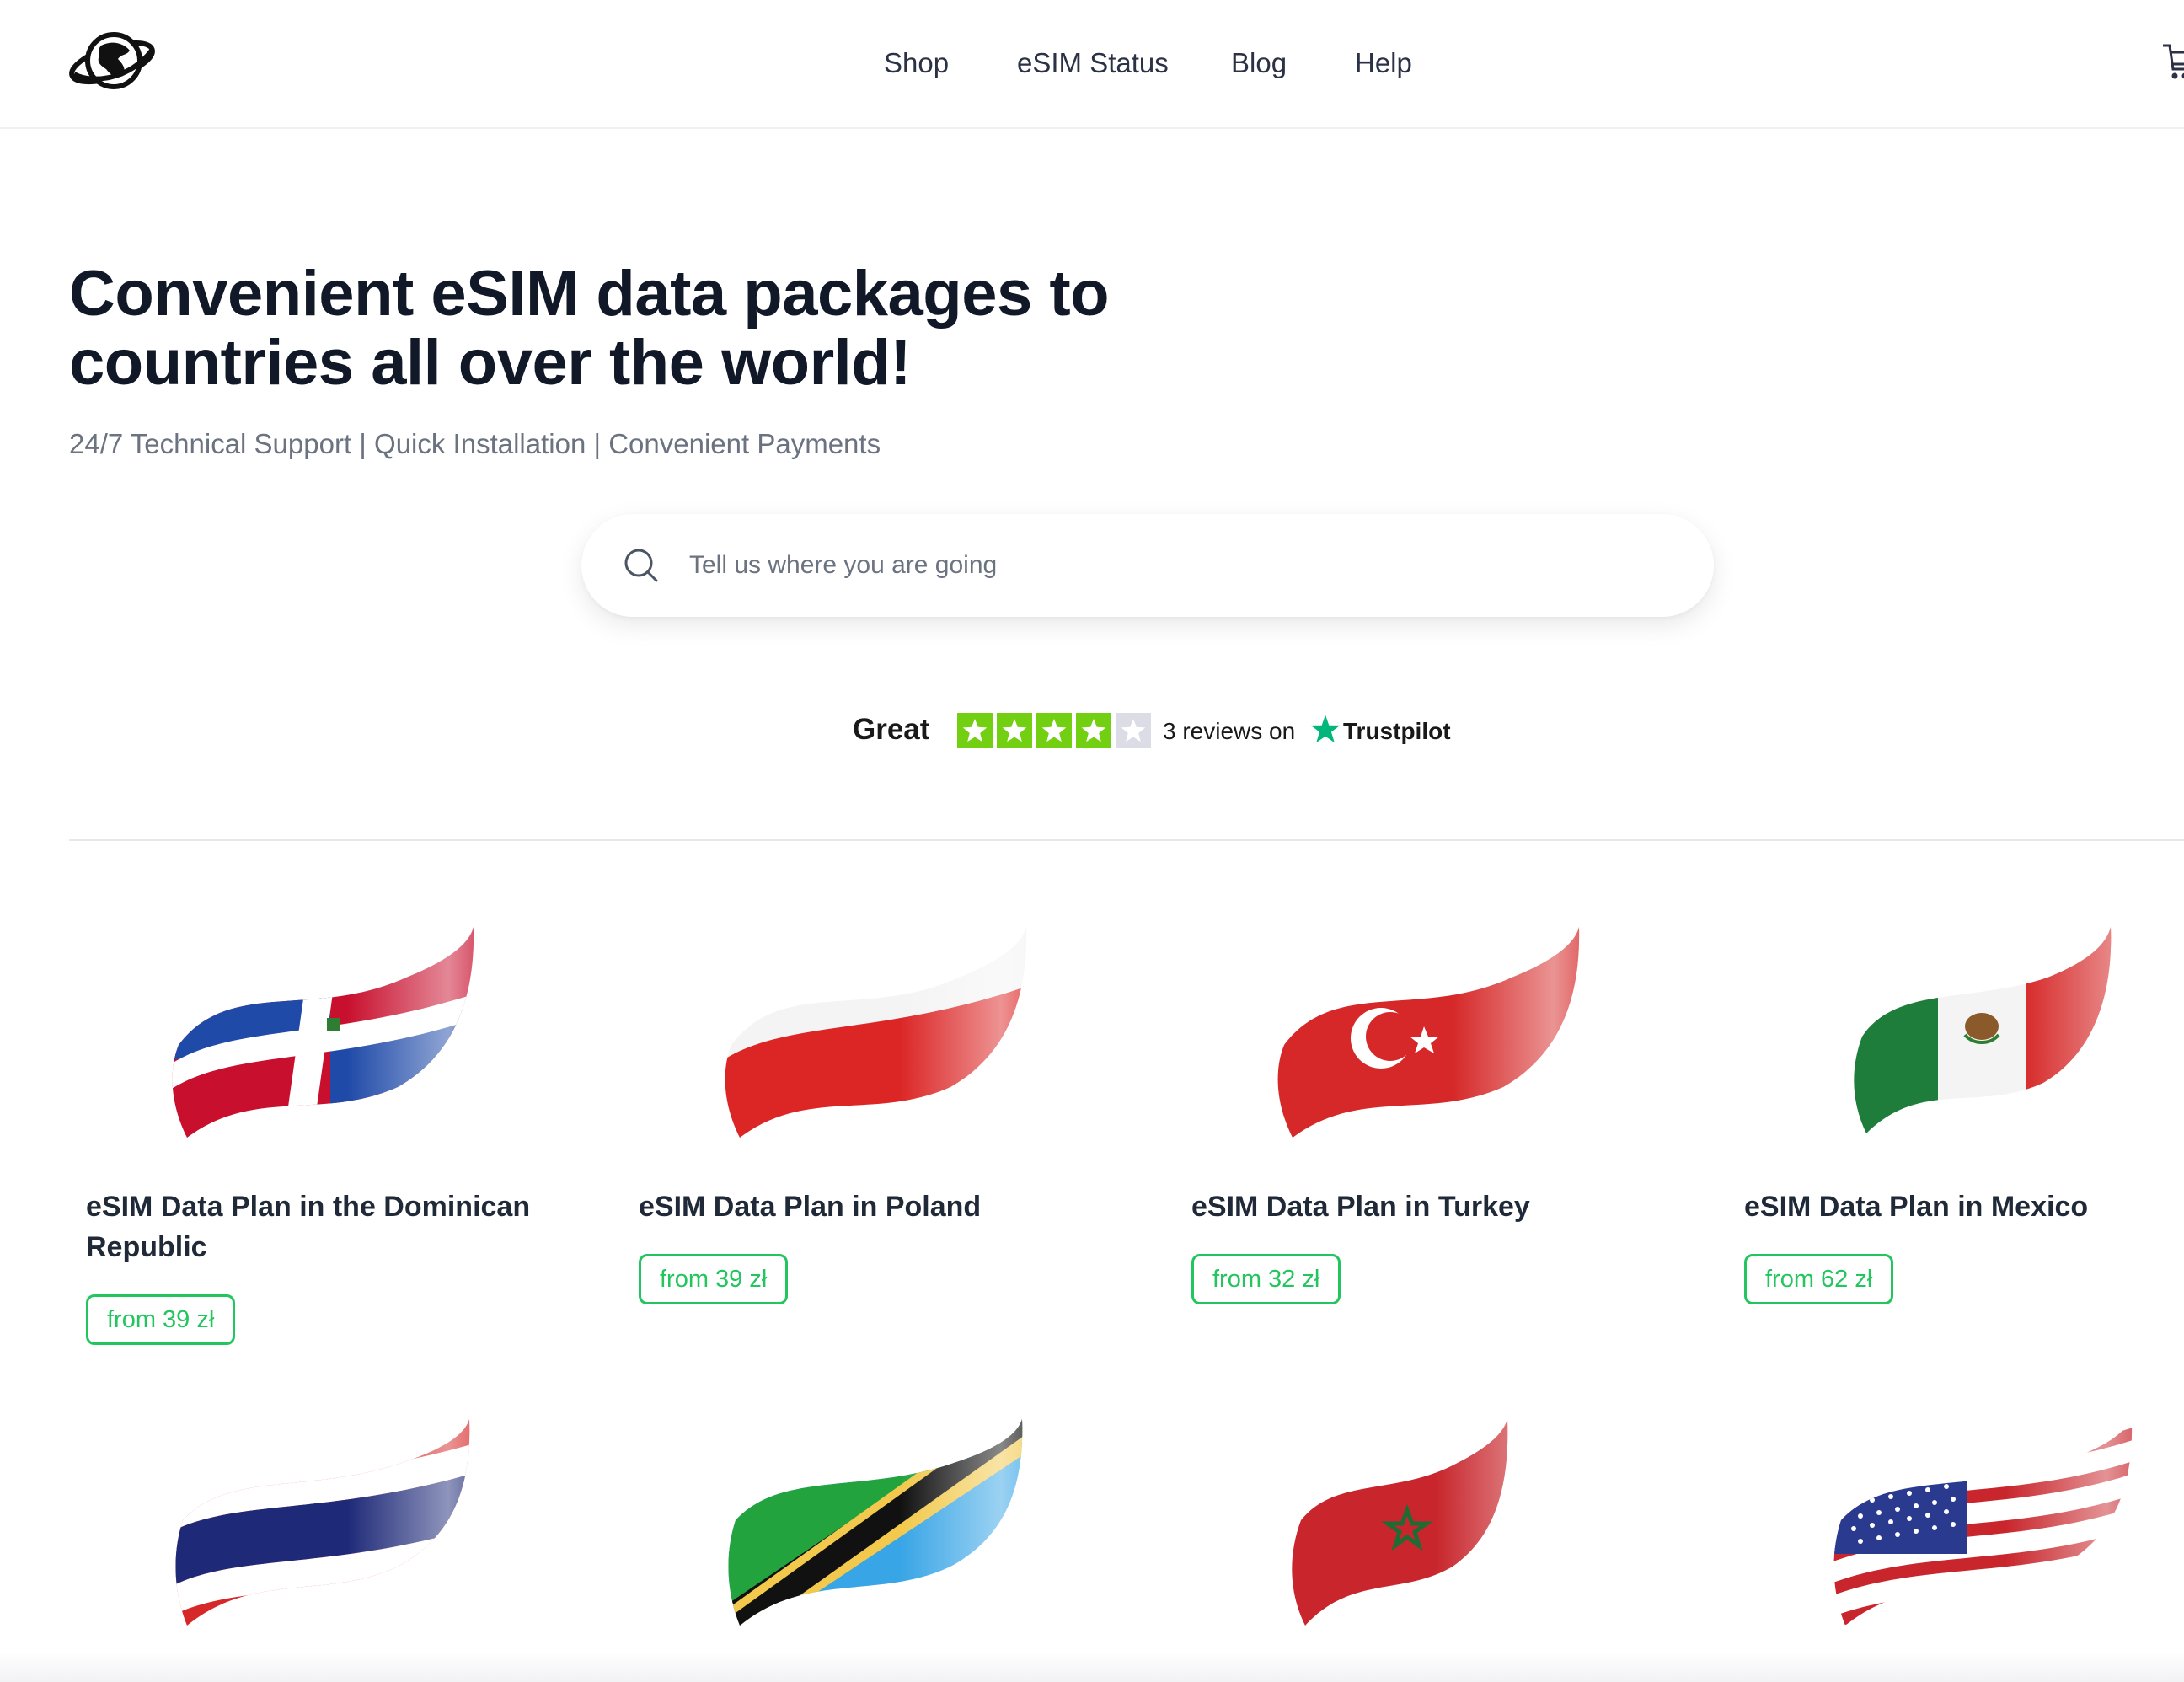 The height and width of the screenshot is (1682, 2184). I want to click on plan-card-usa, so click(1955, 1545).